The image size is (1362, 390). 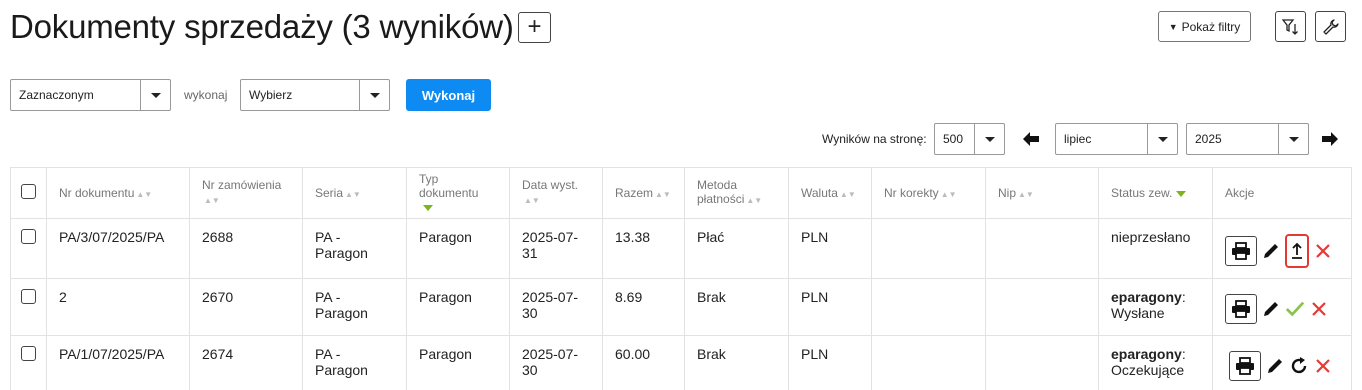 What do you see at coordinates (953, 139) in the screenshot?
I see `per-page-value: 500` at bounding box center [953, 139].